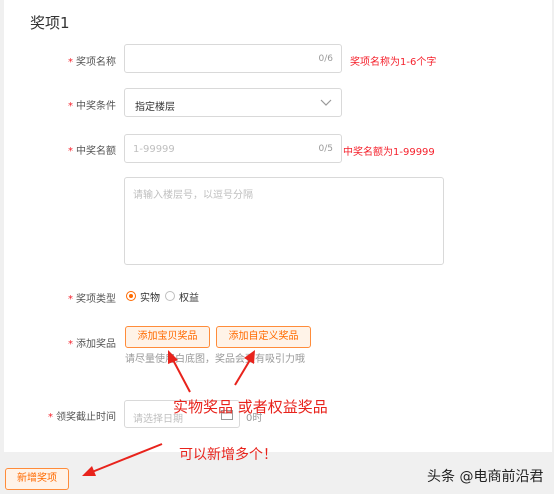 This screenshot has height=494, width=554. What do you see at coordinates (179, 371) in the screenshot?
I see `arrow-to-treasure-button` at bounding box center [179, 371].